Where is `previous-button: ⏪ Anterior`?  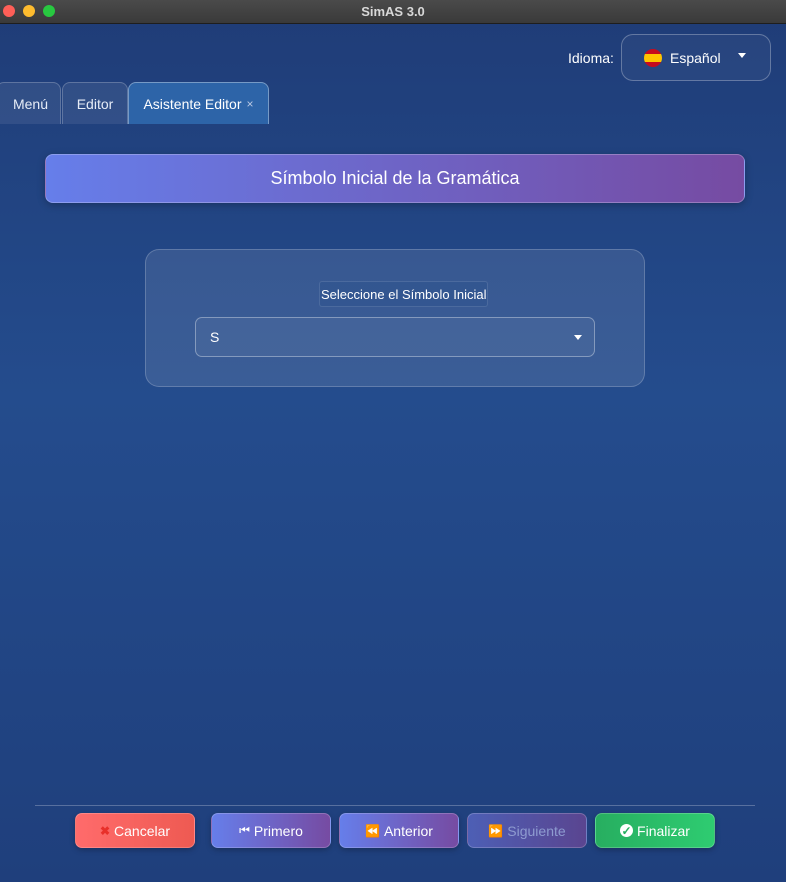
previous-button: ⏪ Anterior is located at coordinates (399, 830).